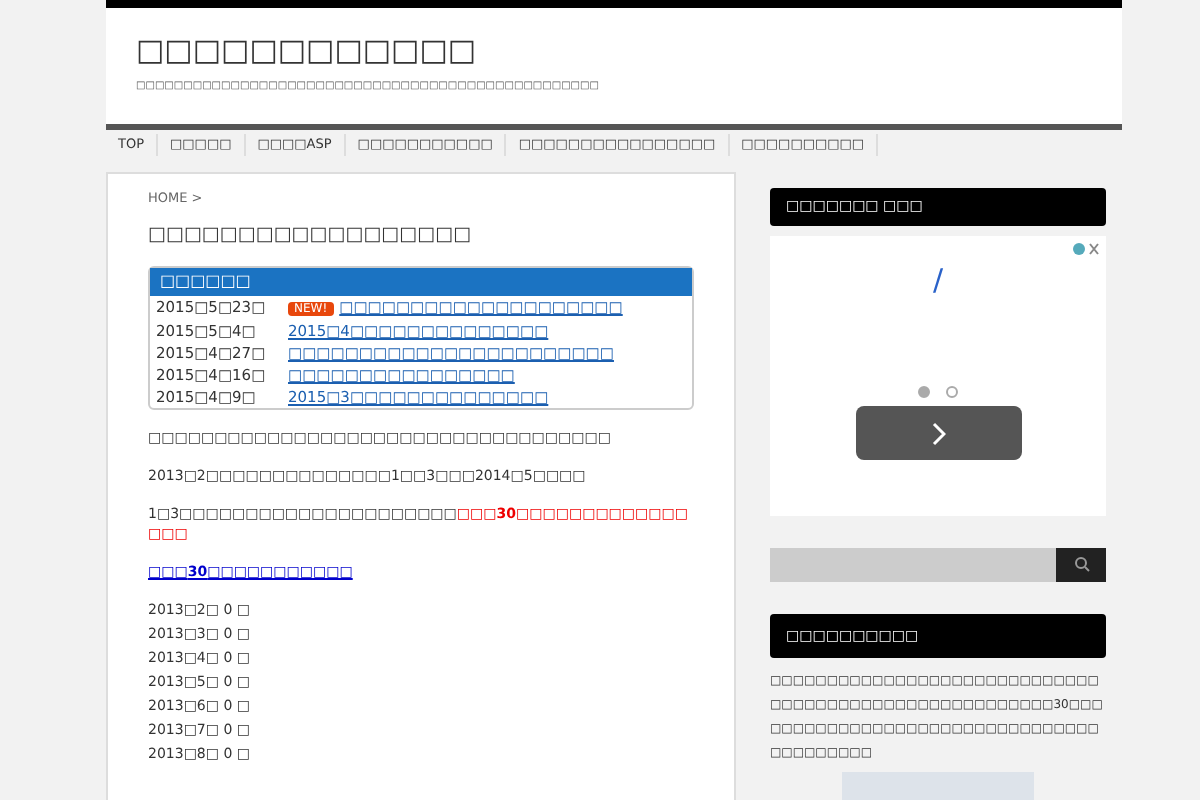  Describe the element at coordinates (913, 564) in the screenshot. I see `search-field` at that location.